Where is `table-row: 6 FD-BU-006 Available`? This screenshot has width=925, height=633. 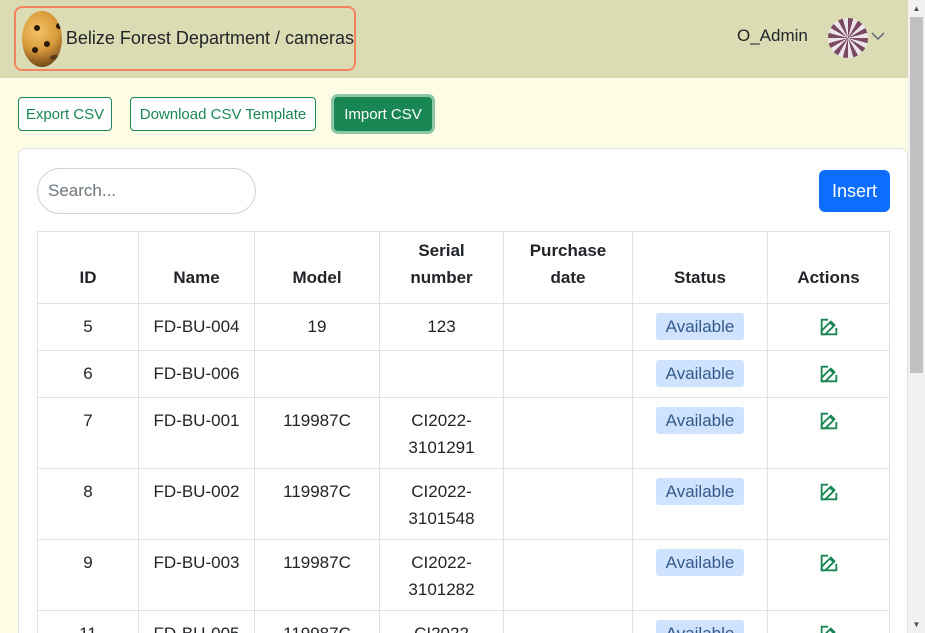
table-row: 6 FD-BU-006 Available is located at coordinates (463, 374).